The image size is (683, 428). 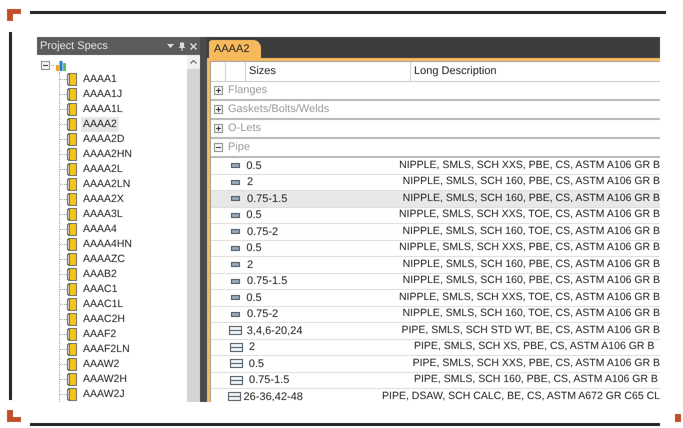 What do you see at coordinates (435, 380) in the screenshot?
I see `table-row: 0.75-1.5 PIPE, SMLS, SCH 160, PBE, CS, ASTM A106 GR B` at bounding box center [435, 380].